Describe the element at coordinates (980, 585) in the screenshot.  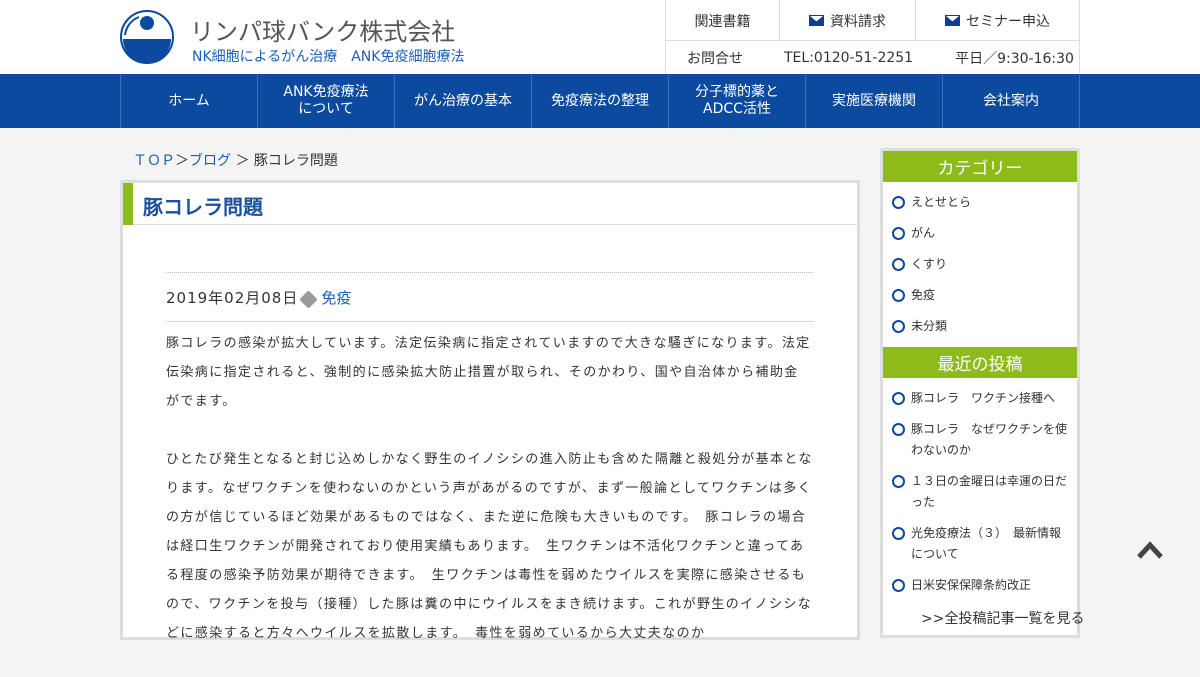
I see `recent-post-item: 日米安保保障条約改正` at that location.